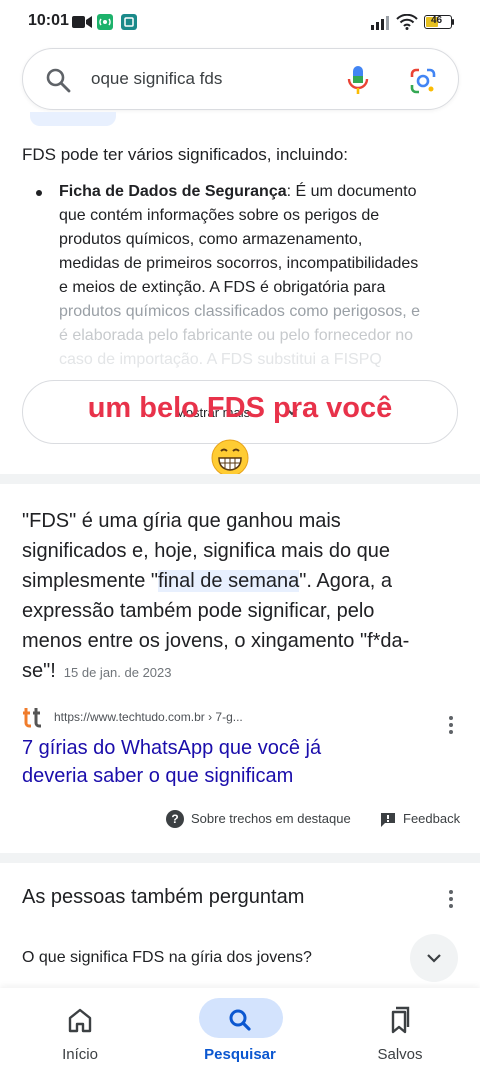 This screenshot has height=1066, width=480. Describe the element at coordinates (423, 81) in the screenshot. I see `google-lens-icon` at that location.